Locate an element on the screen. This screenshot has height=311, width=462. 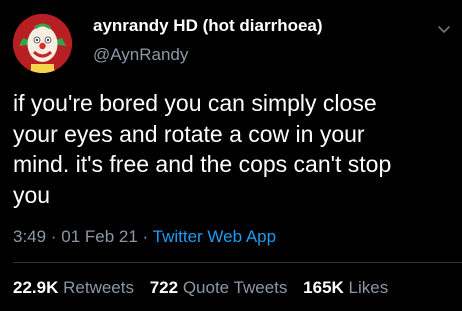
tweet-text-line: mind. it's free and the cops can't stop is located at coordinates (202, 164).